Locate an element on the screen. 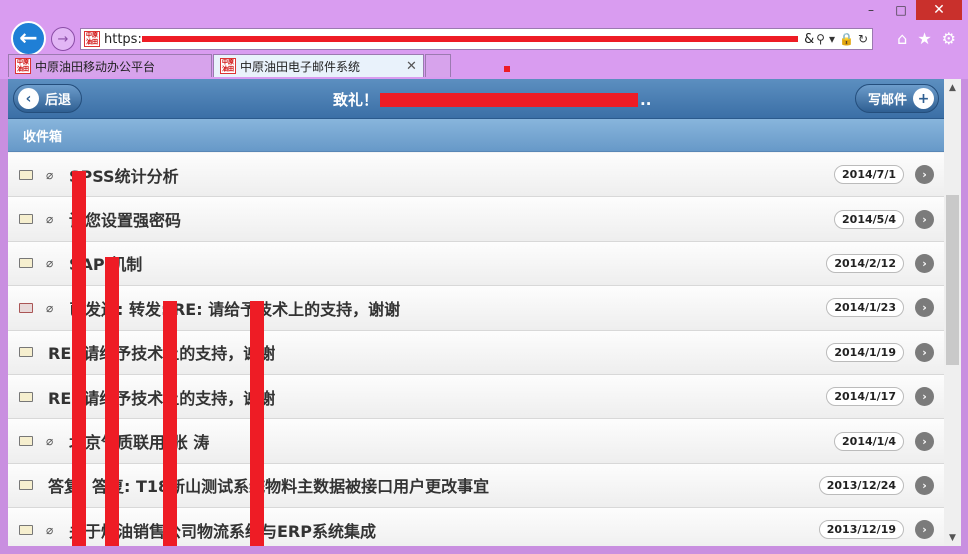 The image size is (968, 554). app-header: ‹ 后退 致礼！ .. 写邮件 + is located at coordinates (476, 99).